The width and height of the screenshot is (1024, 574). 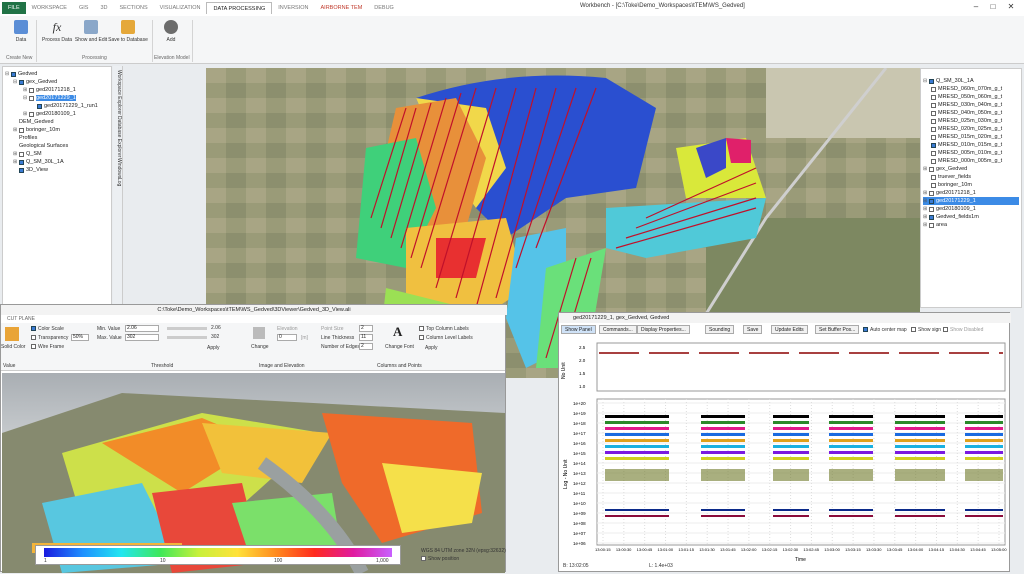 What do you see at coordinates (14, 8) in the screenshot?
I see `tab-file: FILE` at bounding box center [14, 8].